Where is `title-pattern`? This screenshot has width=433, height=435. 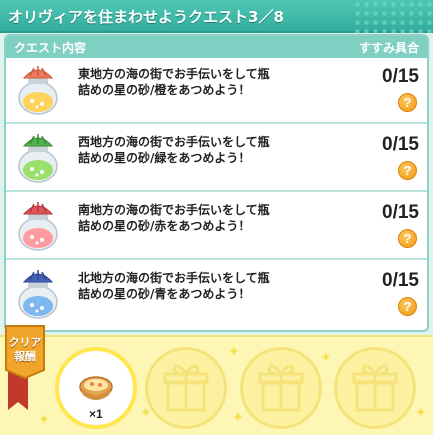
title-pattern is located at coordinates (393, 16).